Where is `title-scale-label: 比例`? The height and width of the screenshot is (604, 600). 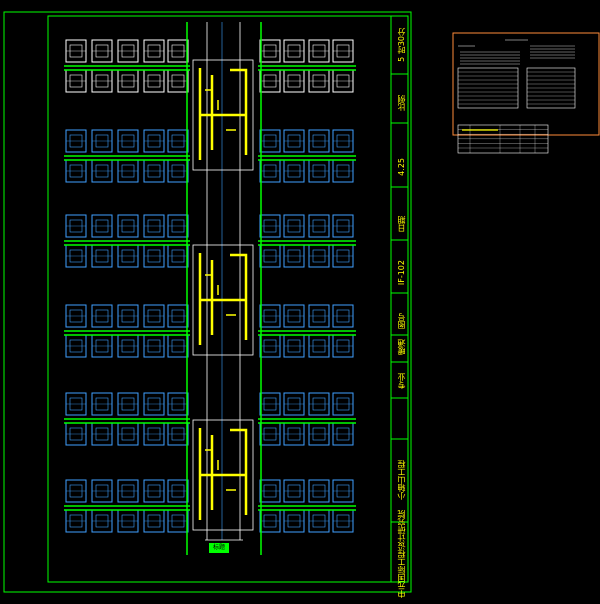
title-scale-label: 比例 is located at coordinates (401, 103).